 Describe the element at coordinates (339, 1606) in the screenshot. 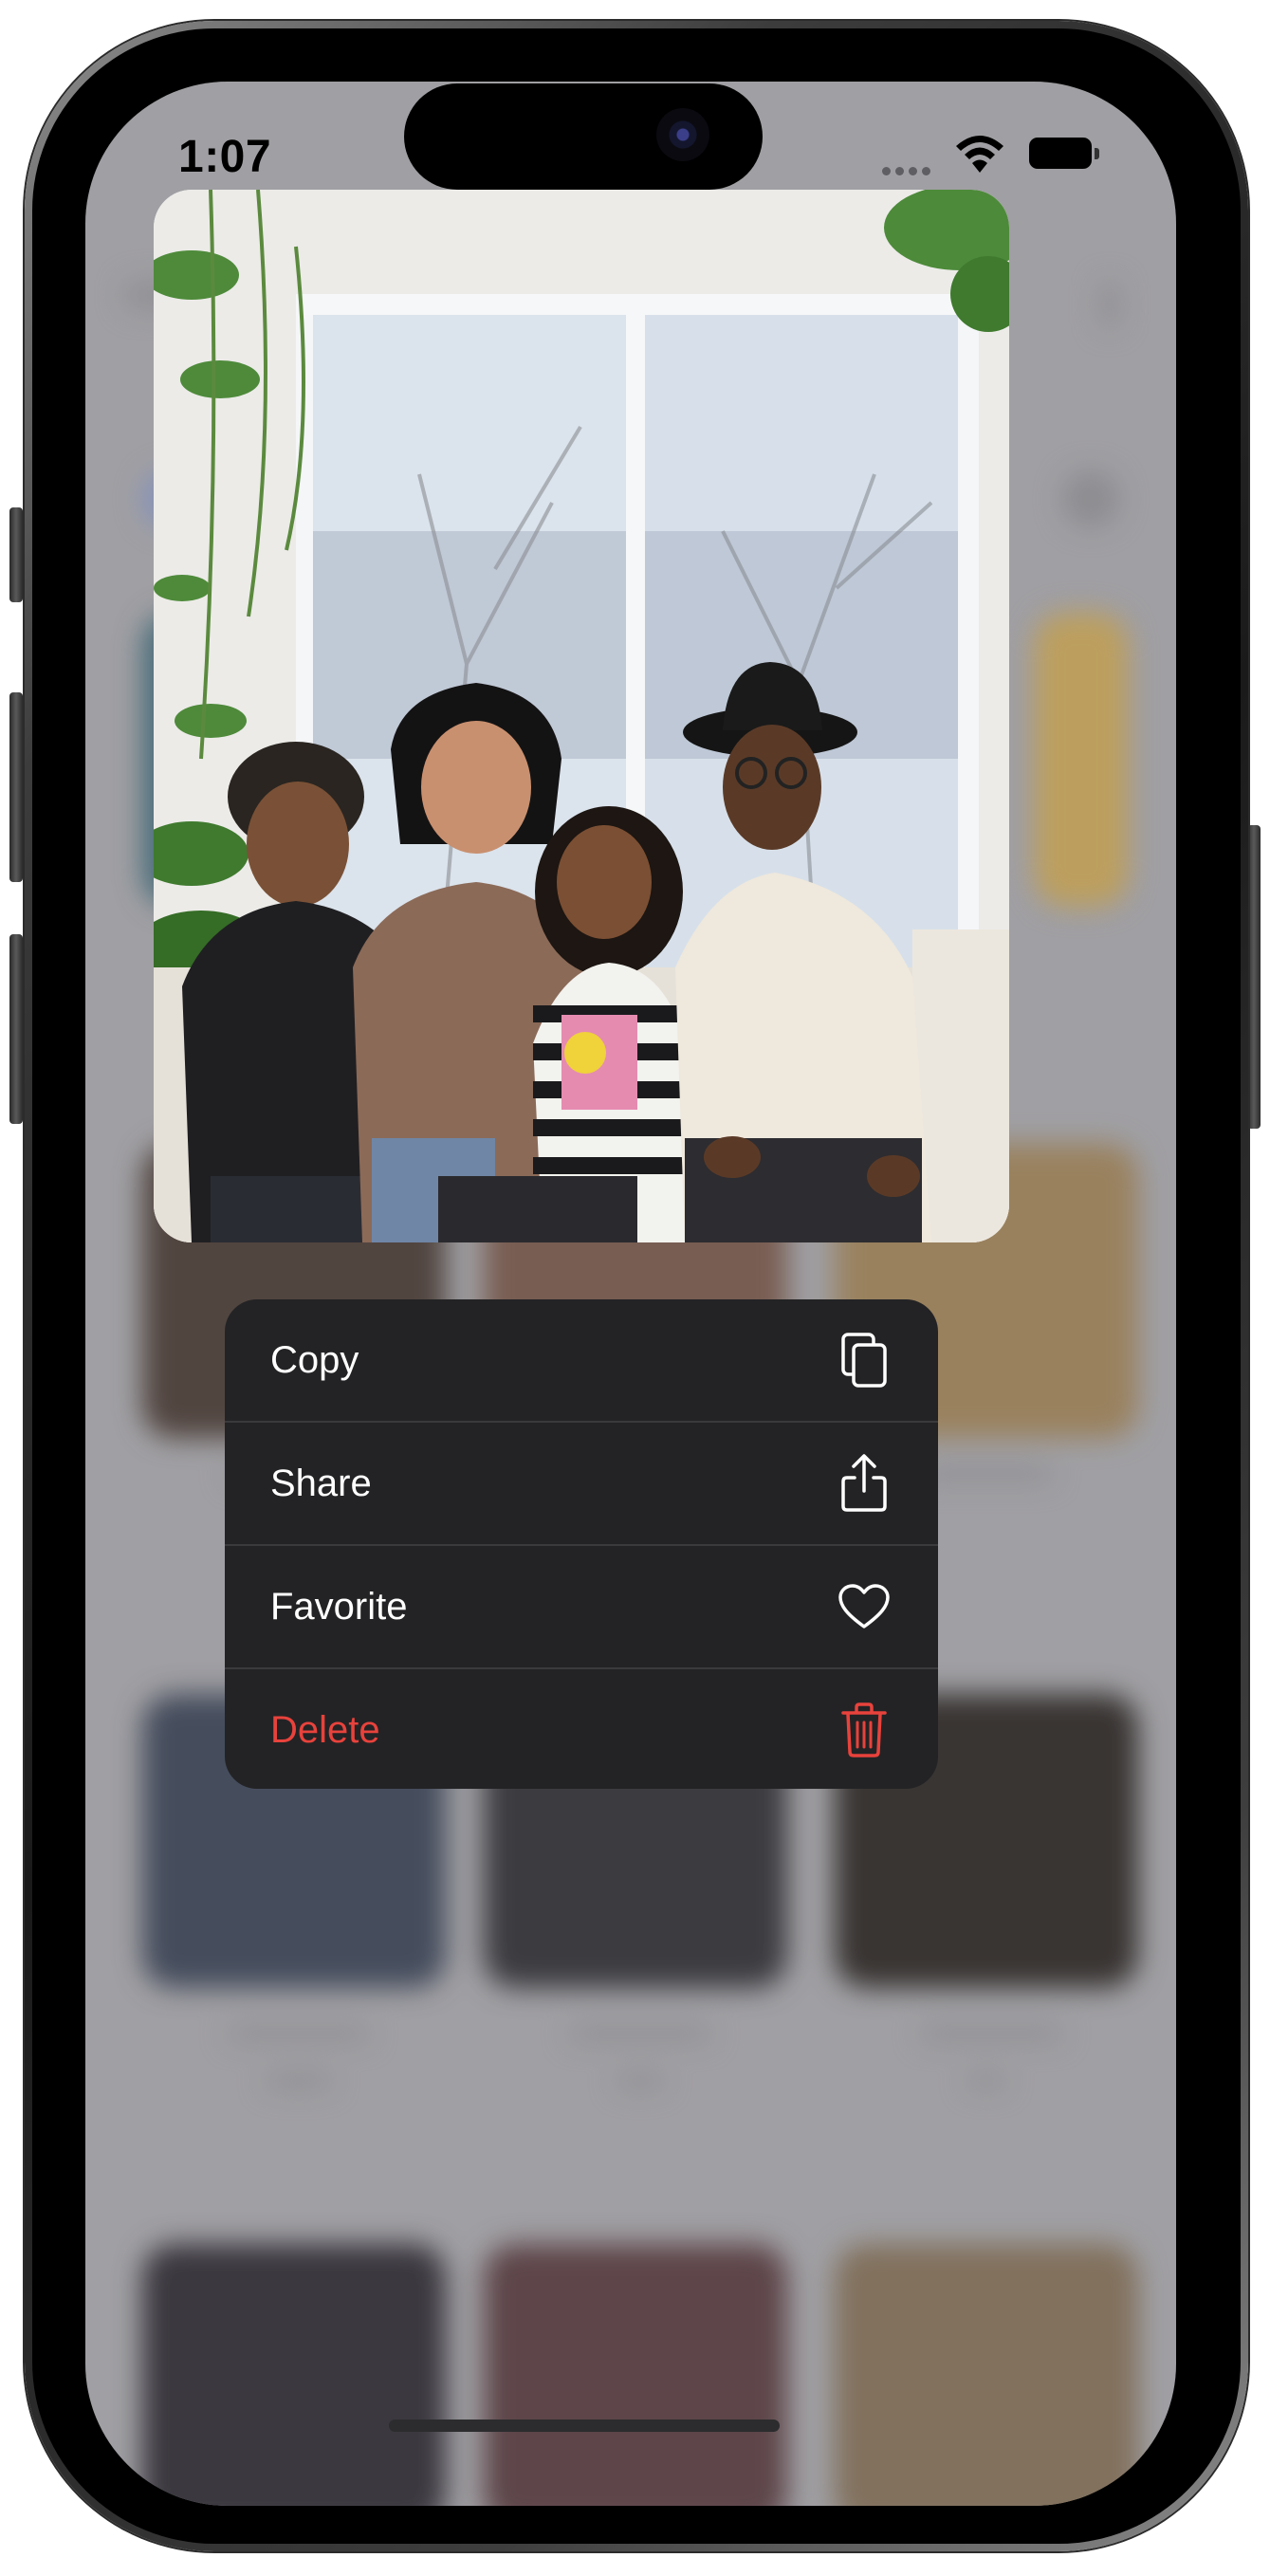

I see `favorite-label: Favorite` at that location.